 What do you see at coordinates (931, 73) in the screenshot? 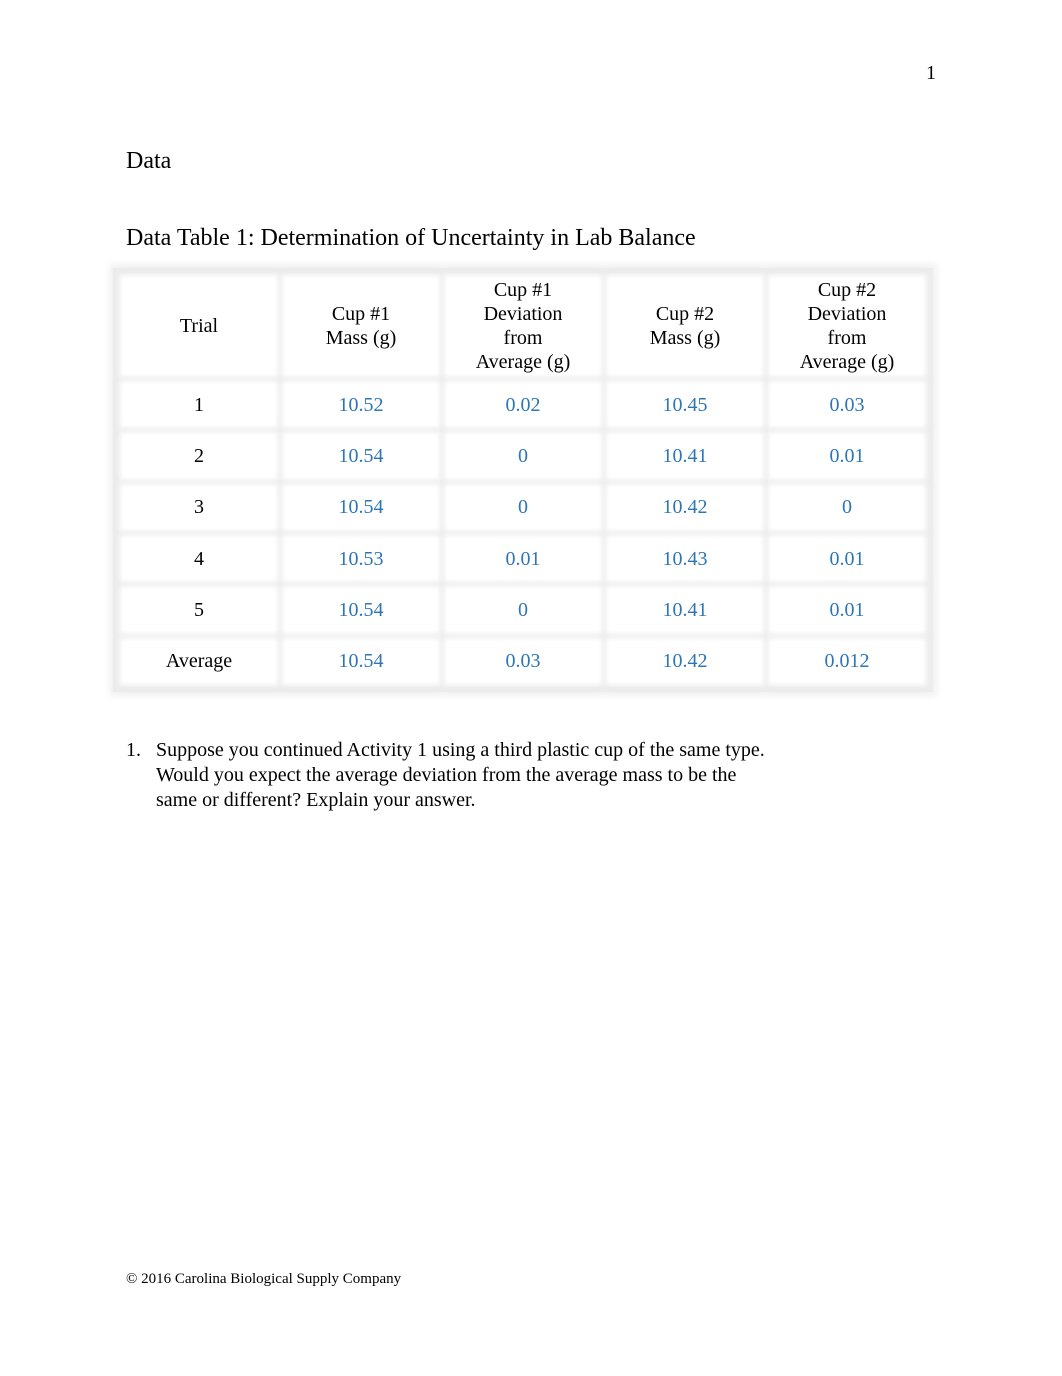
I see `page-number: 1` at bounding box center [931, 73].